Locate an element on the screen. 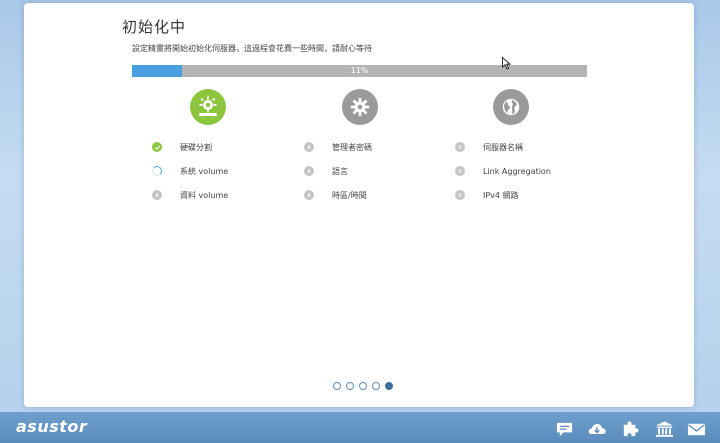 The width and height of the screenshot is (720, 443). step-ipv4-network: IPv4 網路 is located at coordinates (487, 195).